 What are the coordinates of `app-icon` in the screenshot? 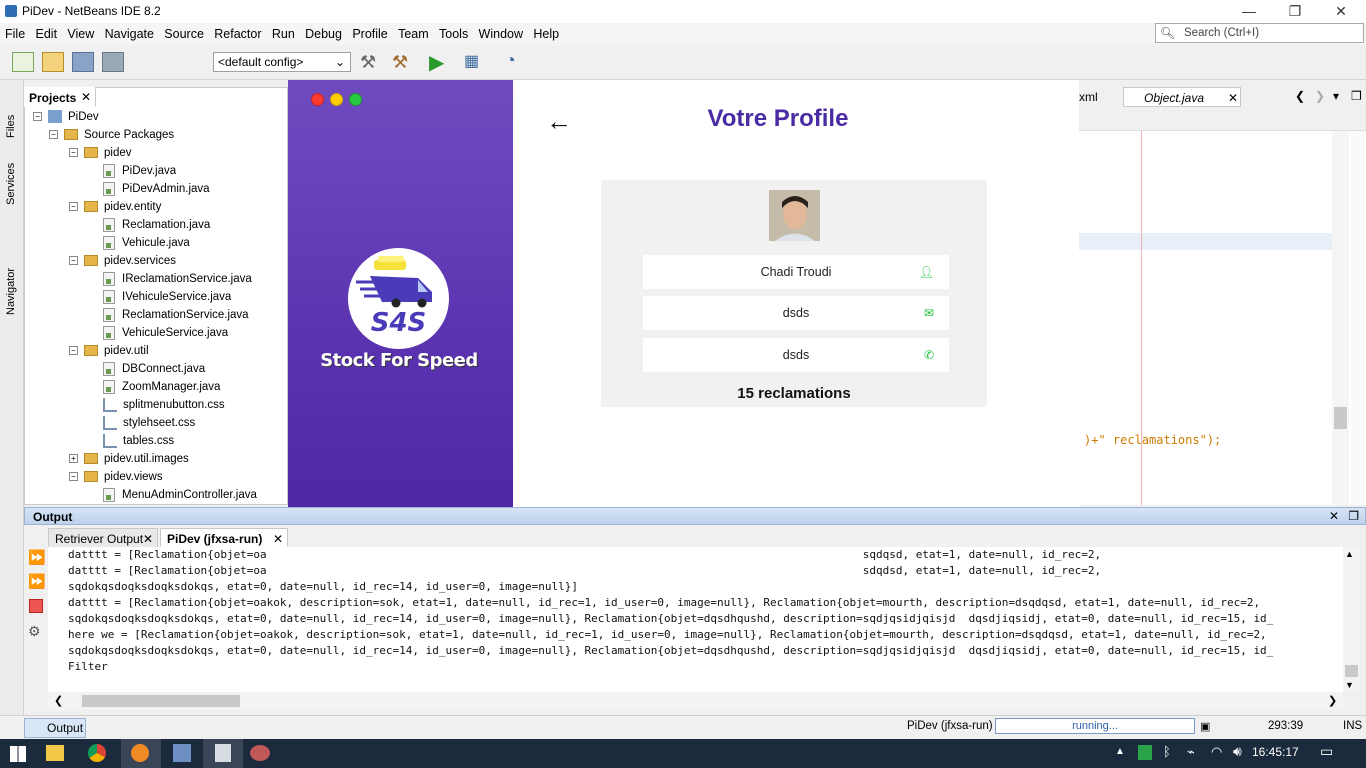 It's located at (140, 753).